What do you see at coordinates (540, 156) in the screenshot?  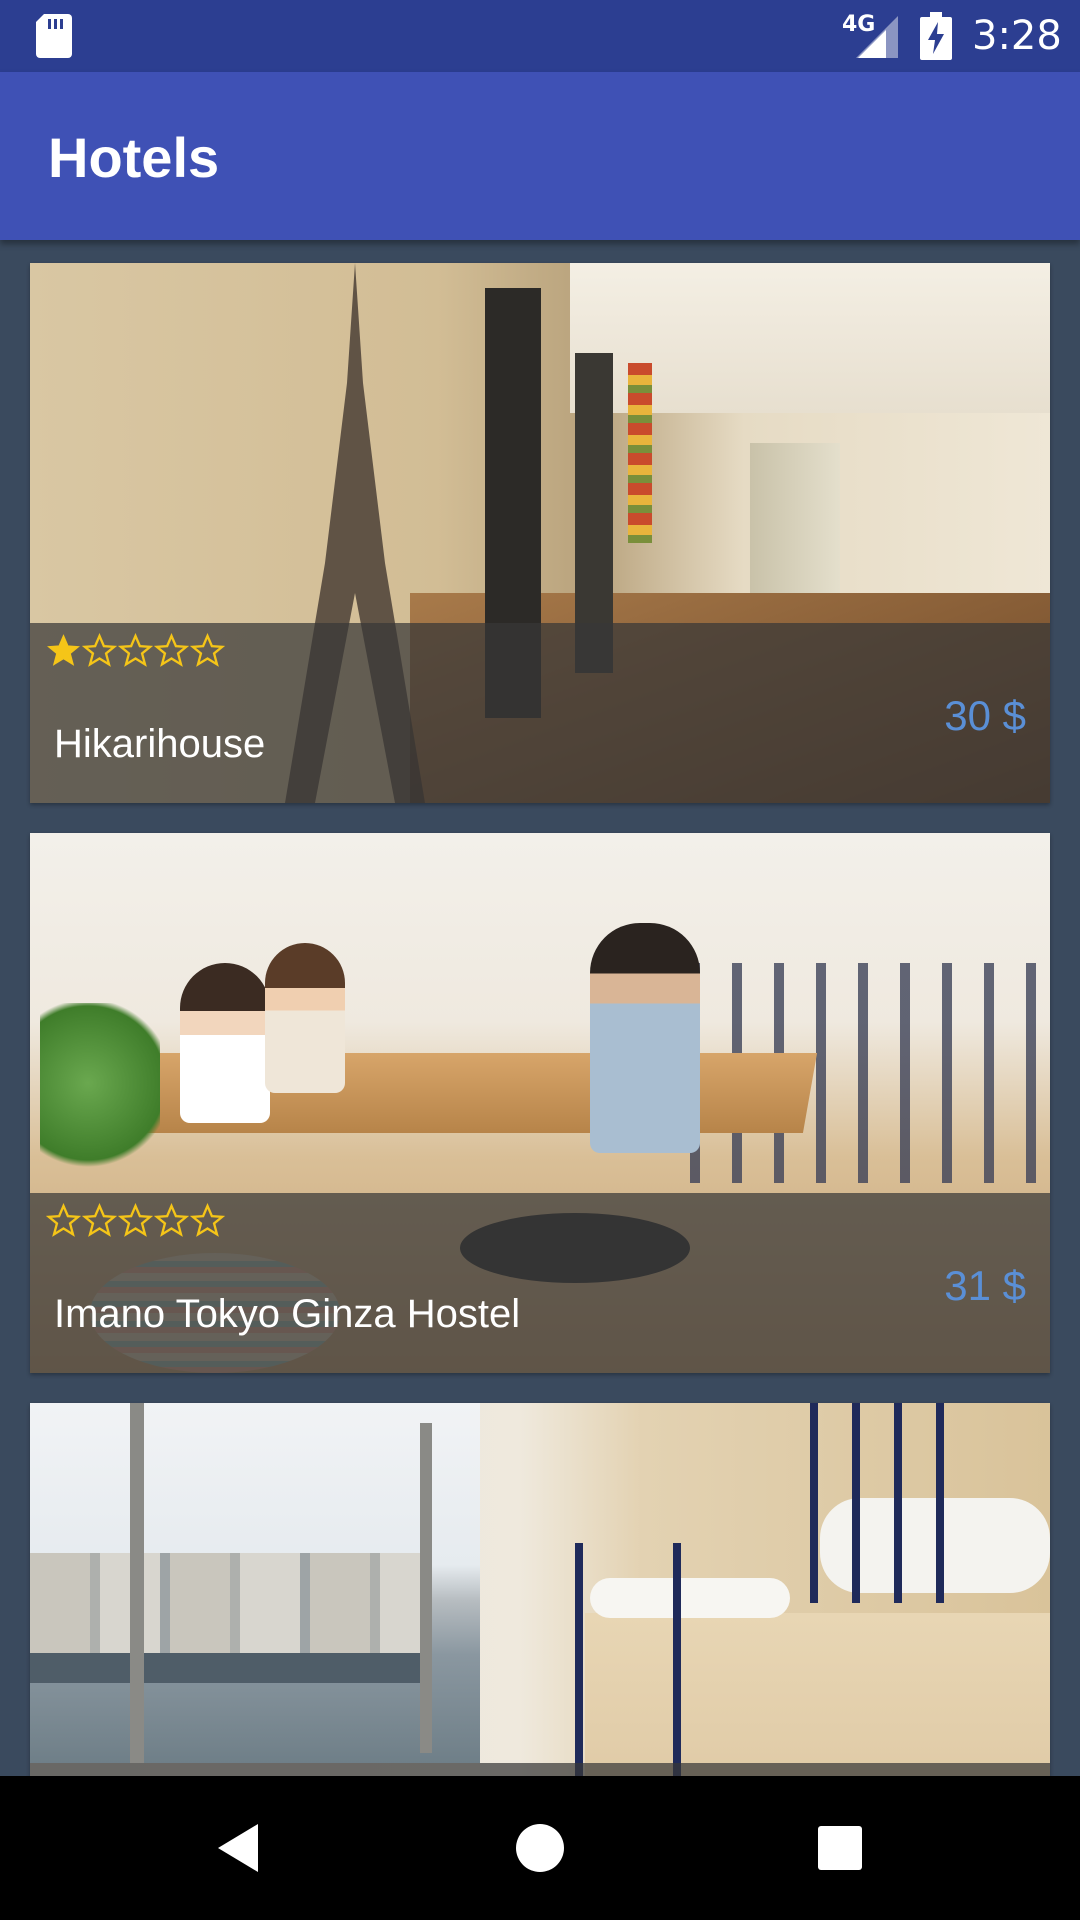 I see `app-bar: Hotels` at bounding box center [540, 156].